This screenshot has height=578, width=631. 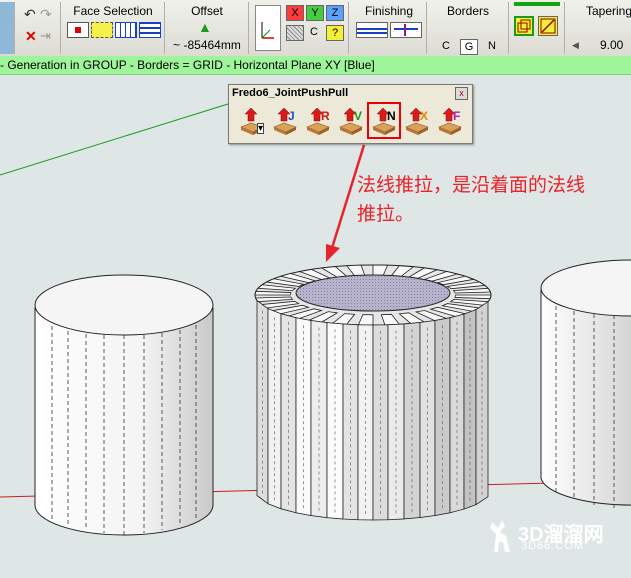 I want to click on undo-redo-group: ↶ ↷ ✕ ⇥, so click(x=39, y=28).